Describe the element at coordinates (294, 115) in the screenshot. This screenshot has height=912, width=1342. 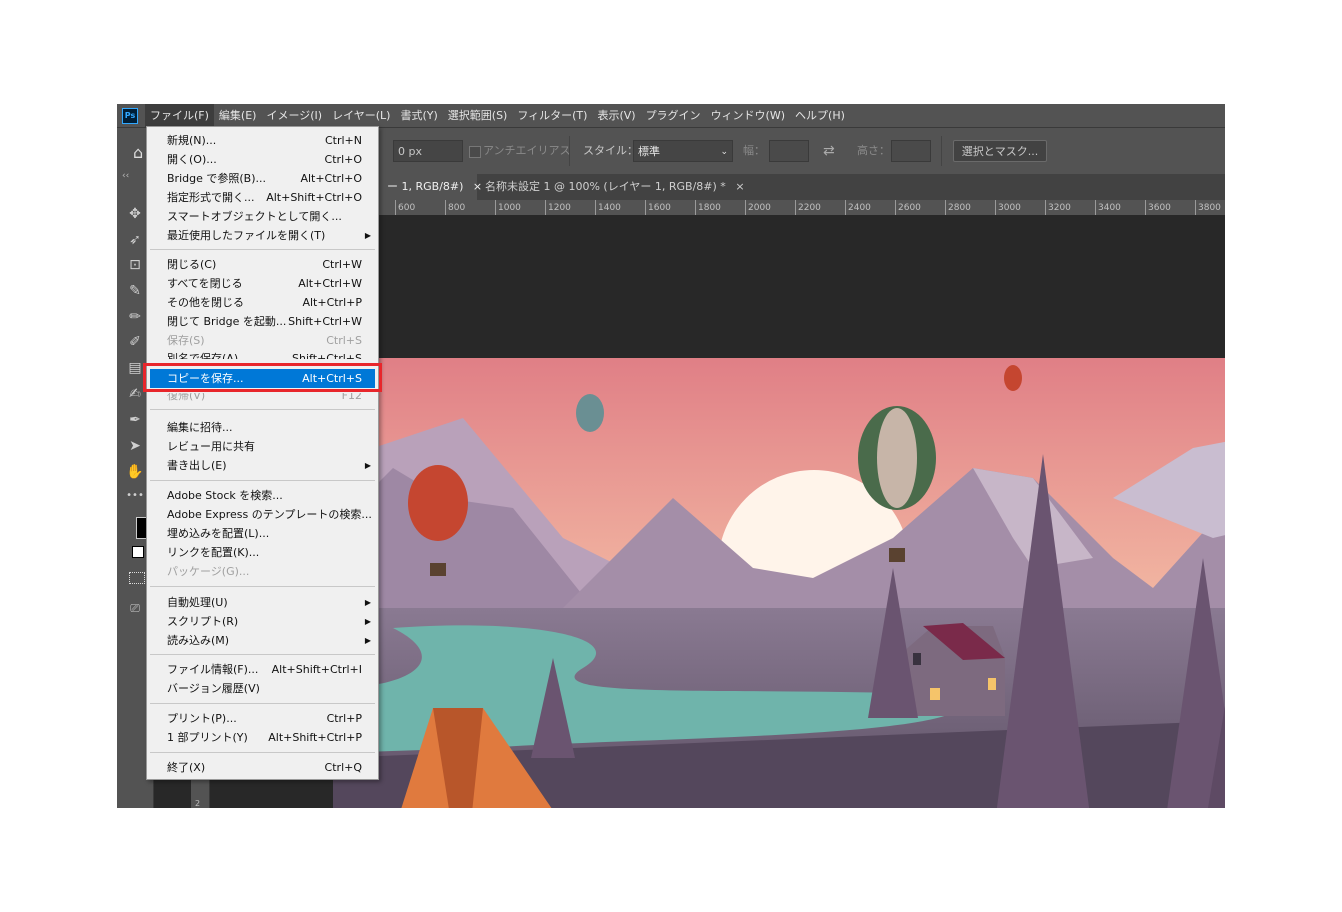
I see `menu-image: イメージ(I)` at that location.